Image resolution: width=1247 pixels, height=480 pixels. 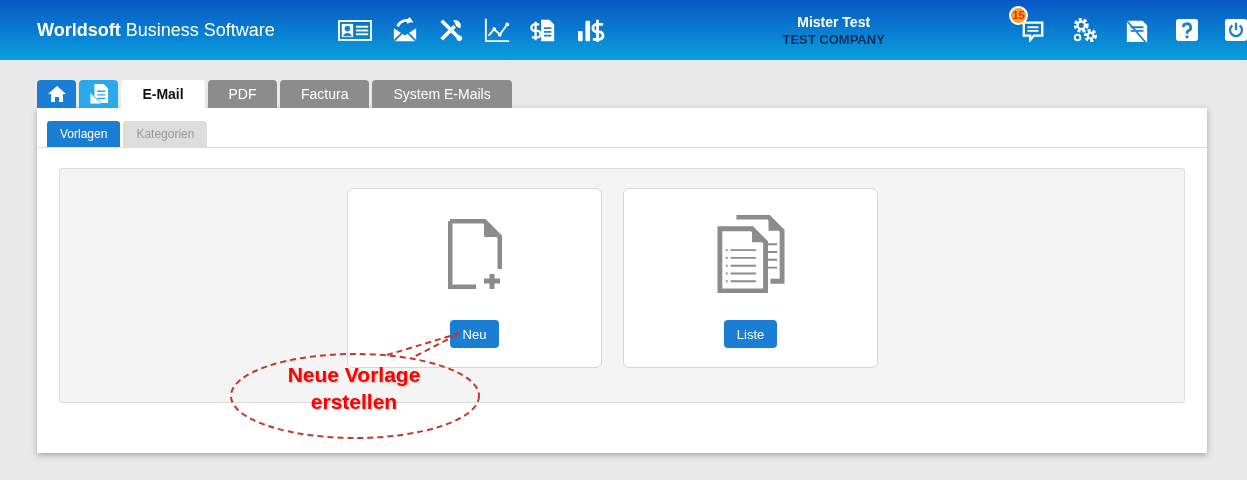 What do you see at coordinates (242, 94) in the screenshot?
I see `tab: PDF` at bounding box center [242, 94].